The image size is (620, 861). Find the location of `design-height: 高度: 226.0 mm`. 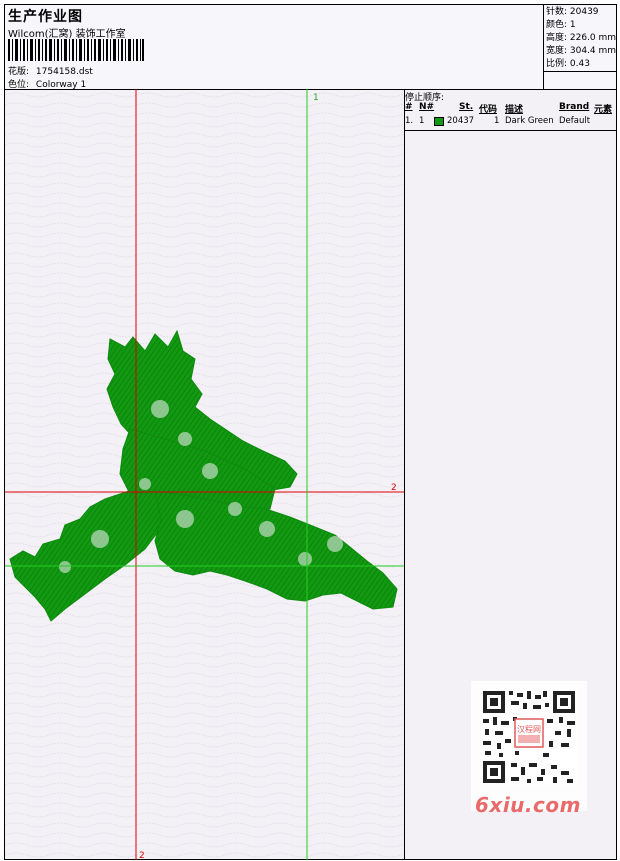

design-height: 高度: 226.0 mm is located at coordinates (581, 38).